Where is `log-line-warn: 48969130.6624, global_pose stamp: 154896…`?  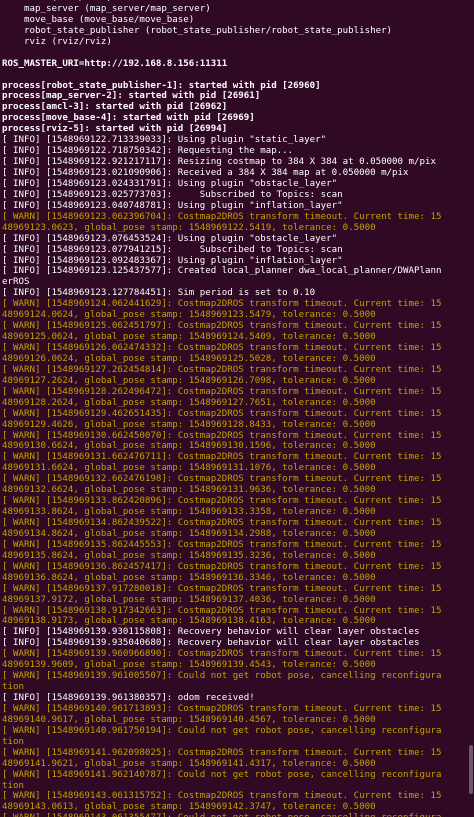 log-line-warn: 48969130.6624, global_pose stamp: 154896… is located at coordinates (189, 446).